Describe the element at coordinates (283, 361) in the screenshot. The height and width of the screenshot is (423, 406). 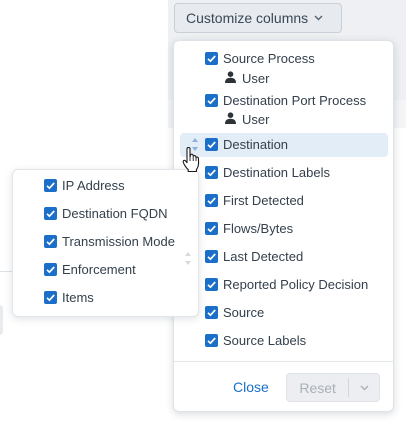
I see `menu-divider` at that location.